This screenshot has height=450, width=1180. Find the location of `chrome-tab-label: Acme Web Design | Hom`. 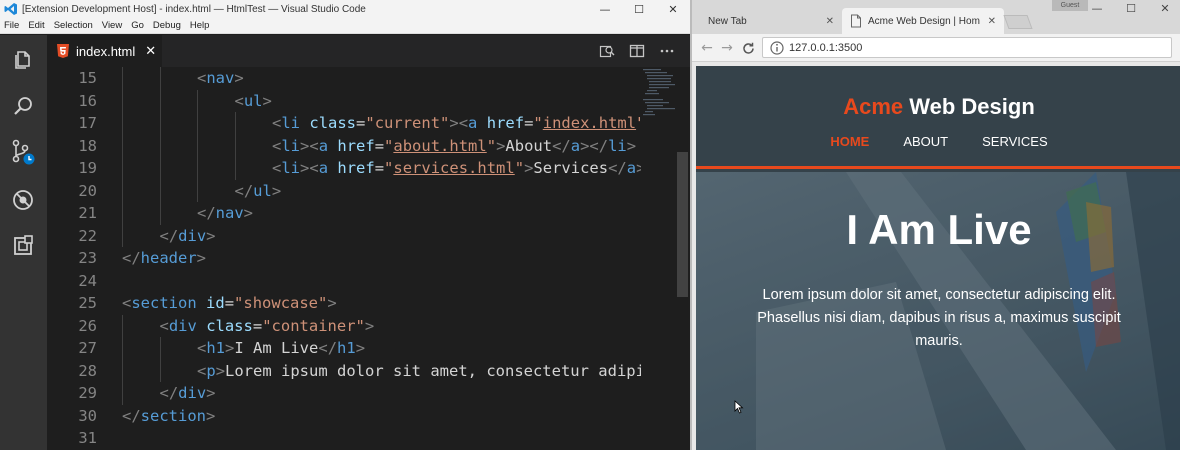

chrome-tab-label: Acme Web Design | Hom is located at coordinates (924, 21).